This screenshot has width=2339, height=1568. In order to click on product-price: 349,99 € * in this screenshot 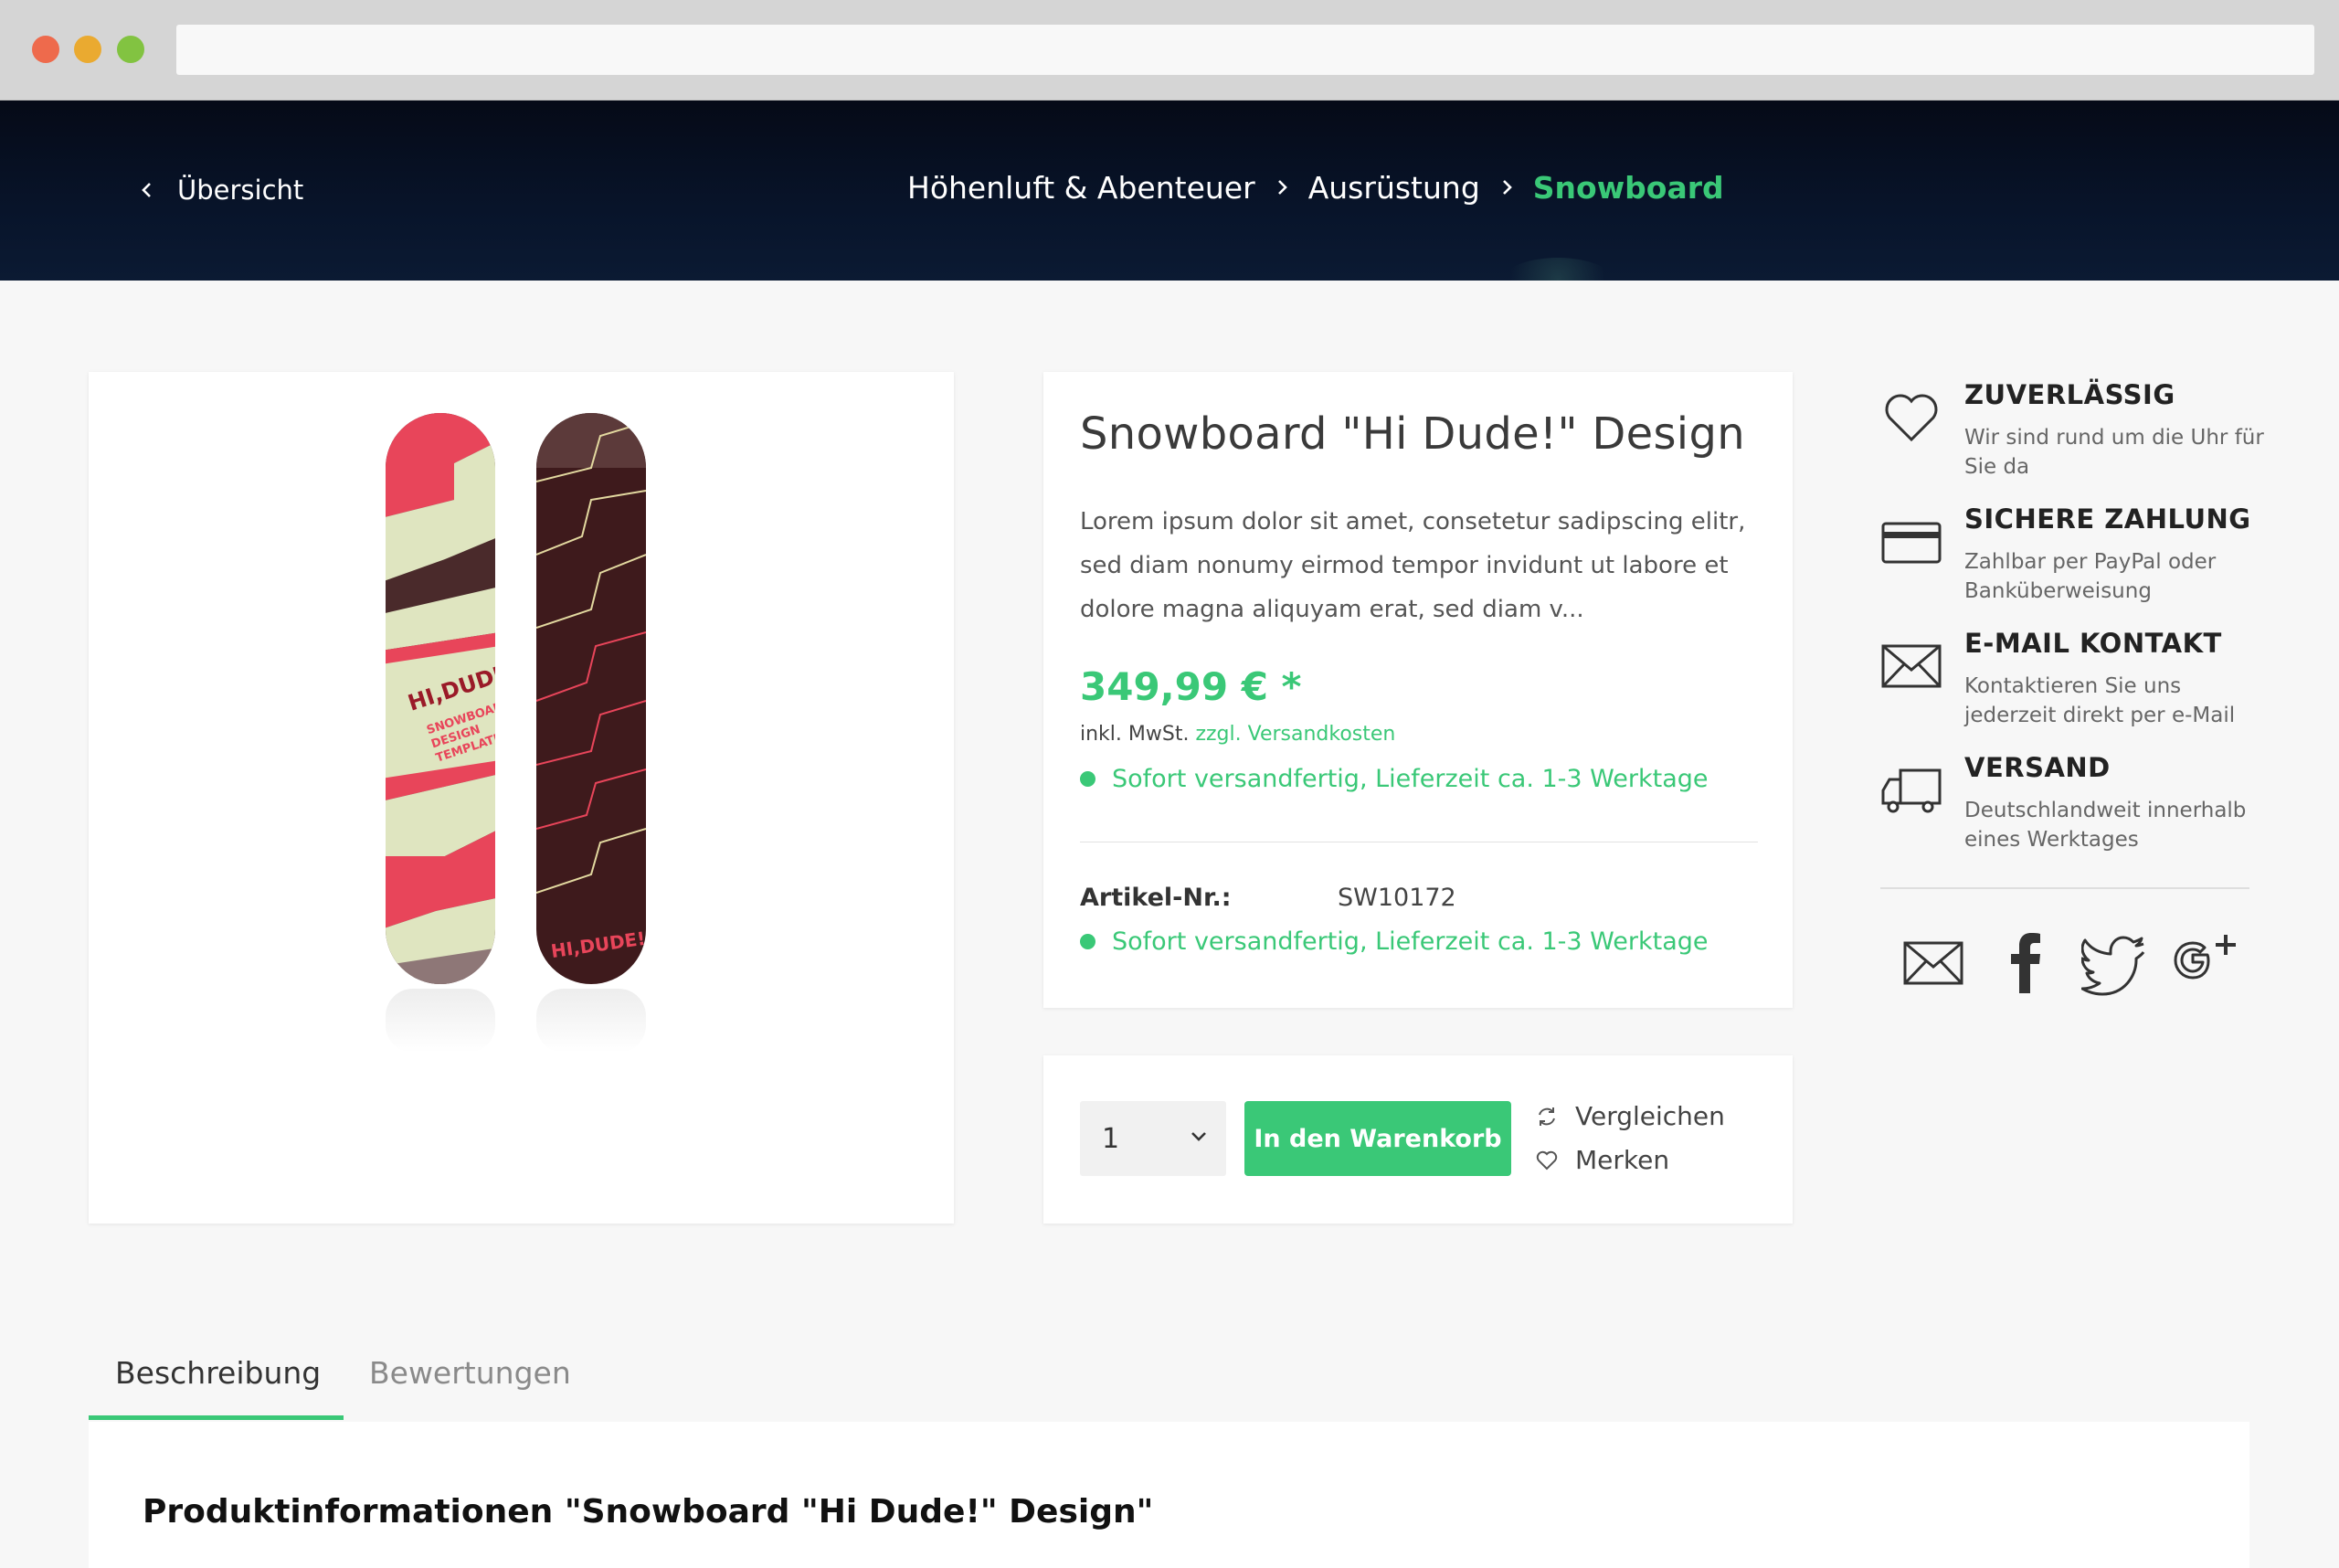, I will do `click(1191, 687)`.